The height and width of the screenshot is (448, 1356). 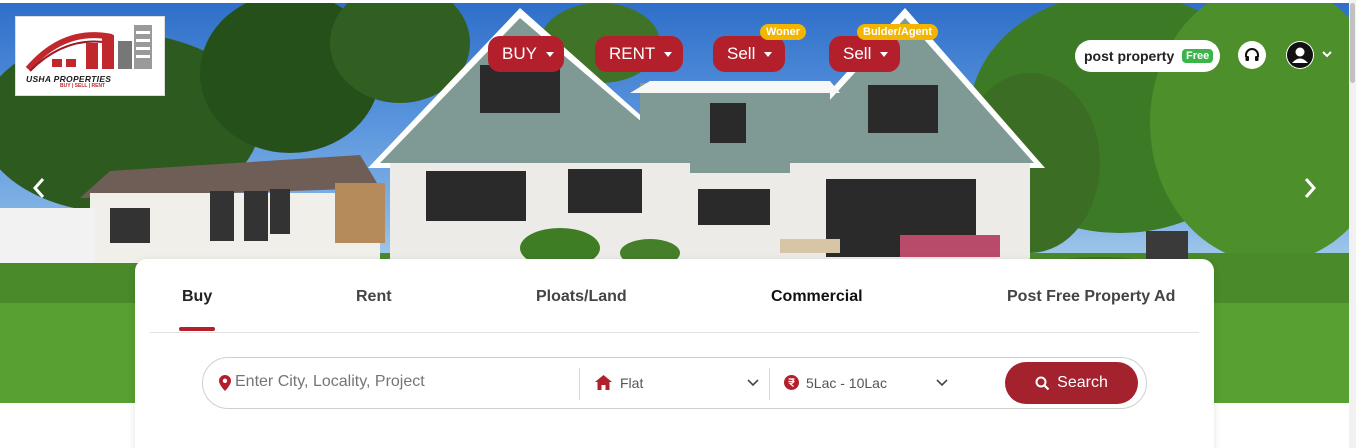 I want to click on slider-next-button, so click(x=1310, y=188).